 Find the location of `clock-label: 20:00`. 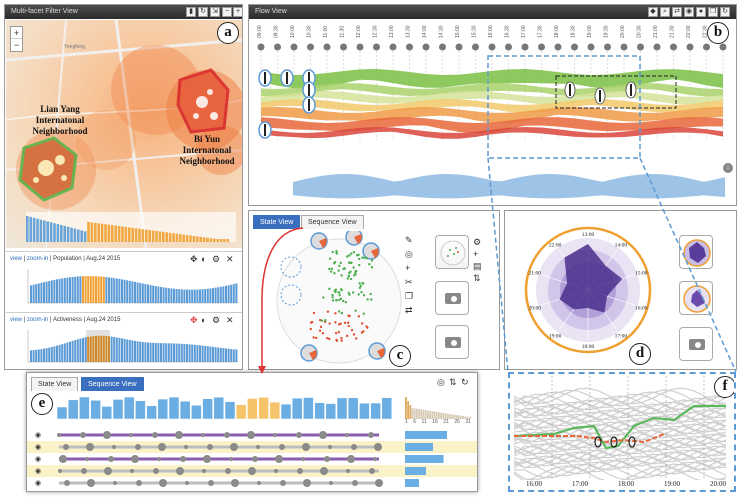

clock-label: 20:00 is located at coordinates (534, 308).